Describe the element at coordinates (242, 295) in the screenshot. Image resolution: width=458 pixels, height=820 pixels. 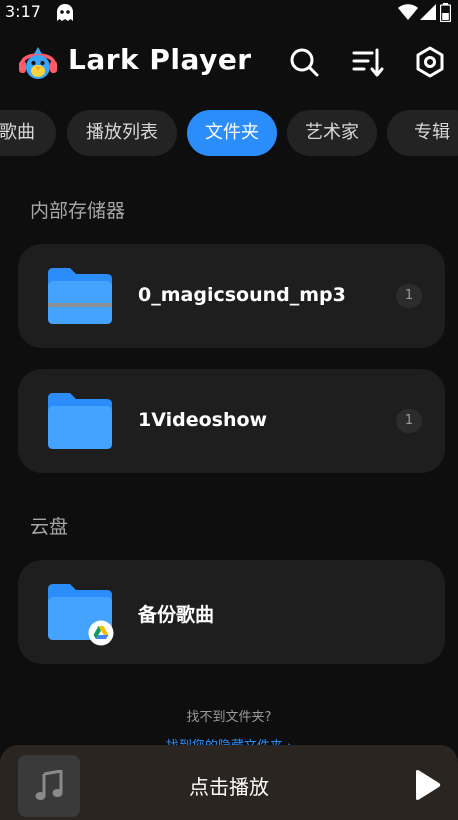
I see `folder-name: 0_magicsound_mp3` at that location.